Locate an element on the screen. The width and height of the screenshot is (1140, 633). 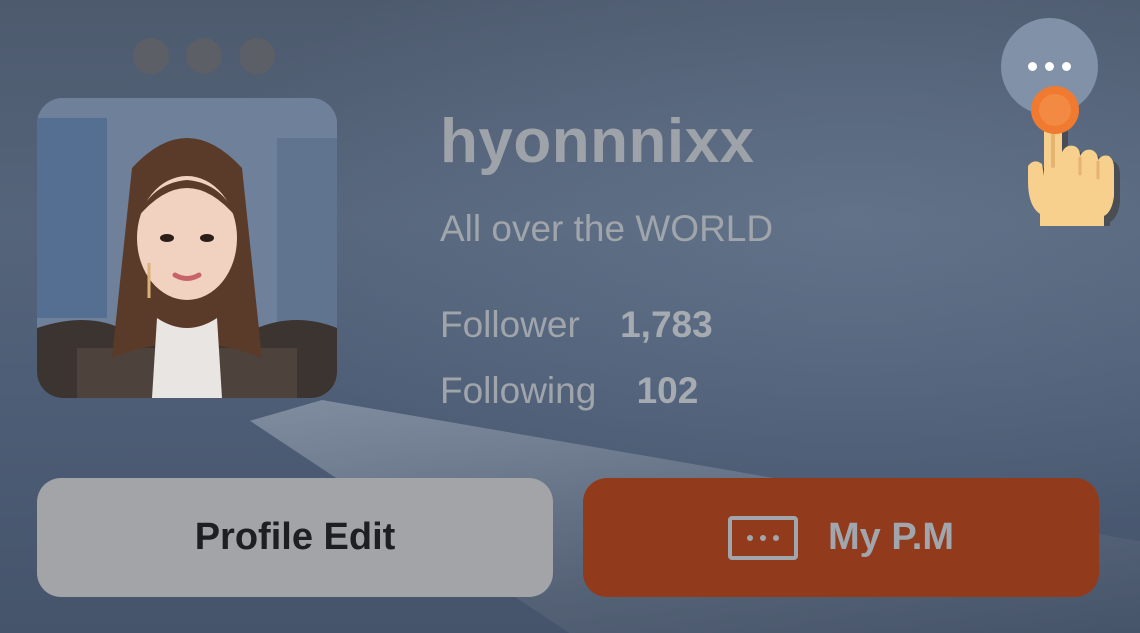
follower-count: 1,783 is located at coordinates (666, 324).